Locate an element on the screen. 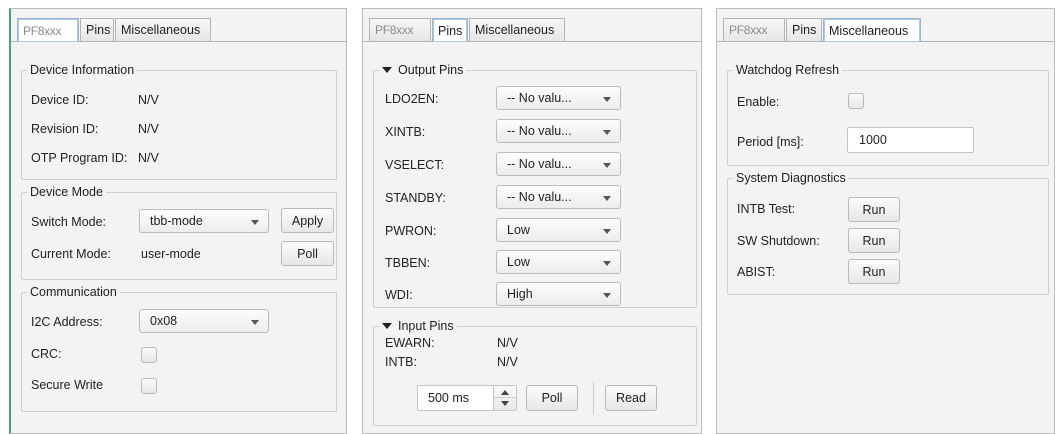 This screenshot has height=434, width=1064. revision-id-value: N/V is located at coordinates (148, 129).